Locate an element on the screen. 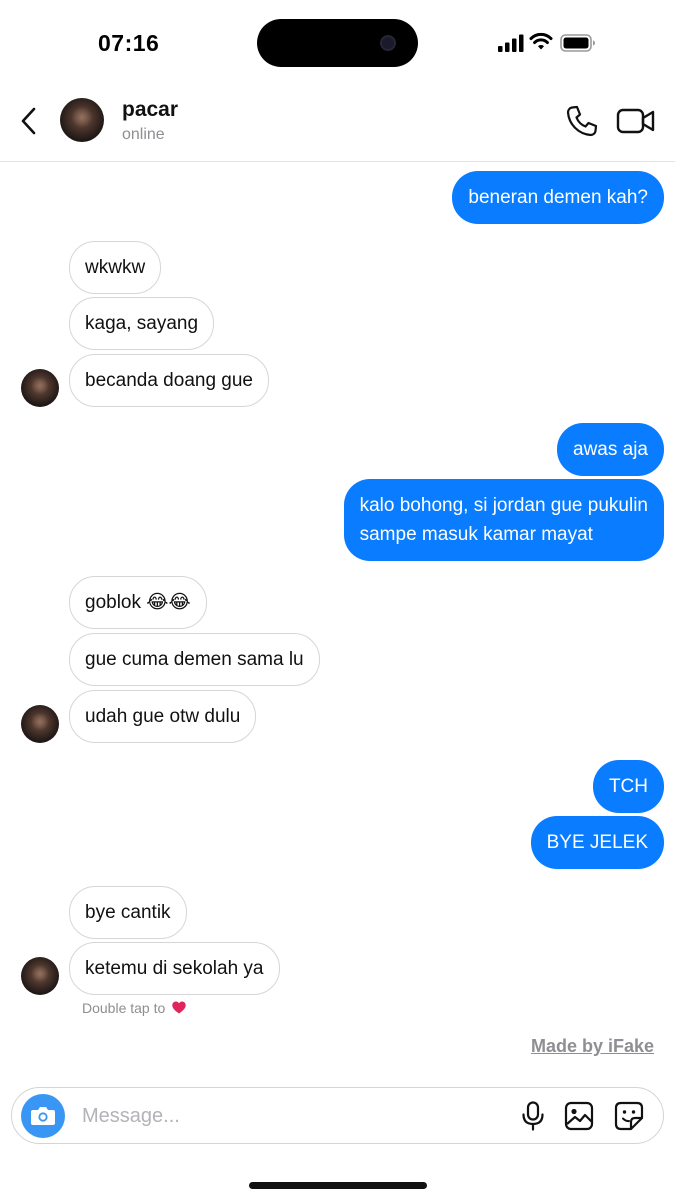 The image size is (675, 1200). message-incoming: kaga, sayang is located at coordinates (142, 323).